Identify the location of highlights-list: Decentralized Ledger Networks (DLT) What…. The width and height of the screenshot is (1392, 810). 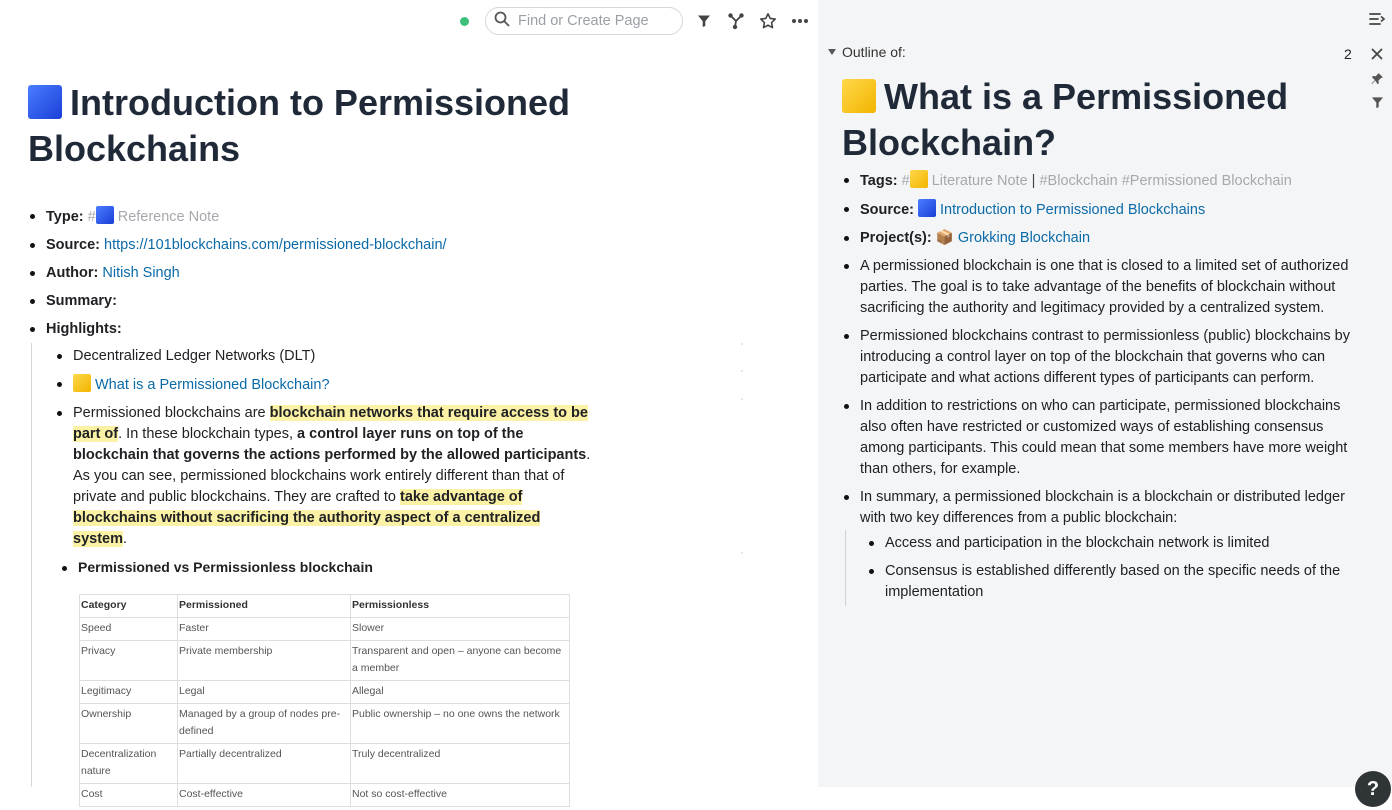
(325, 451).